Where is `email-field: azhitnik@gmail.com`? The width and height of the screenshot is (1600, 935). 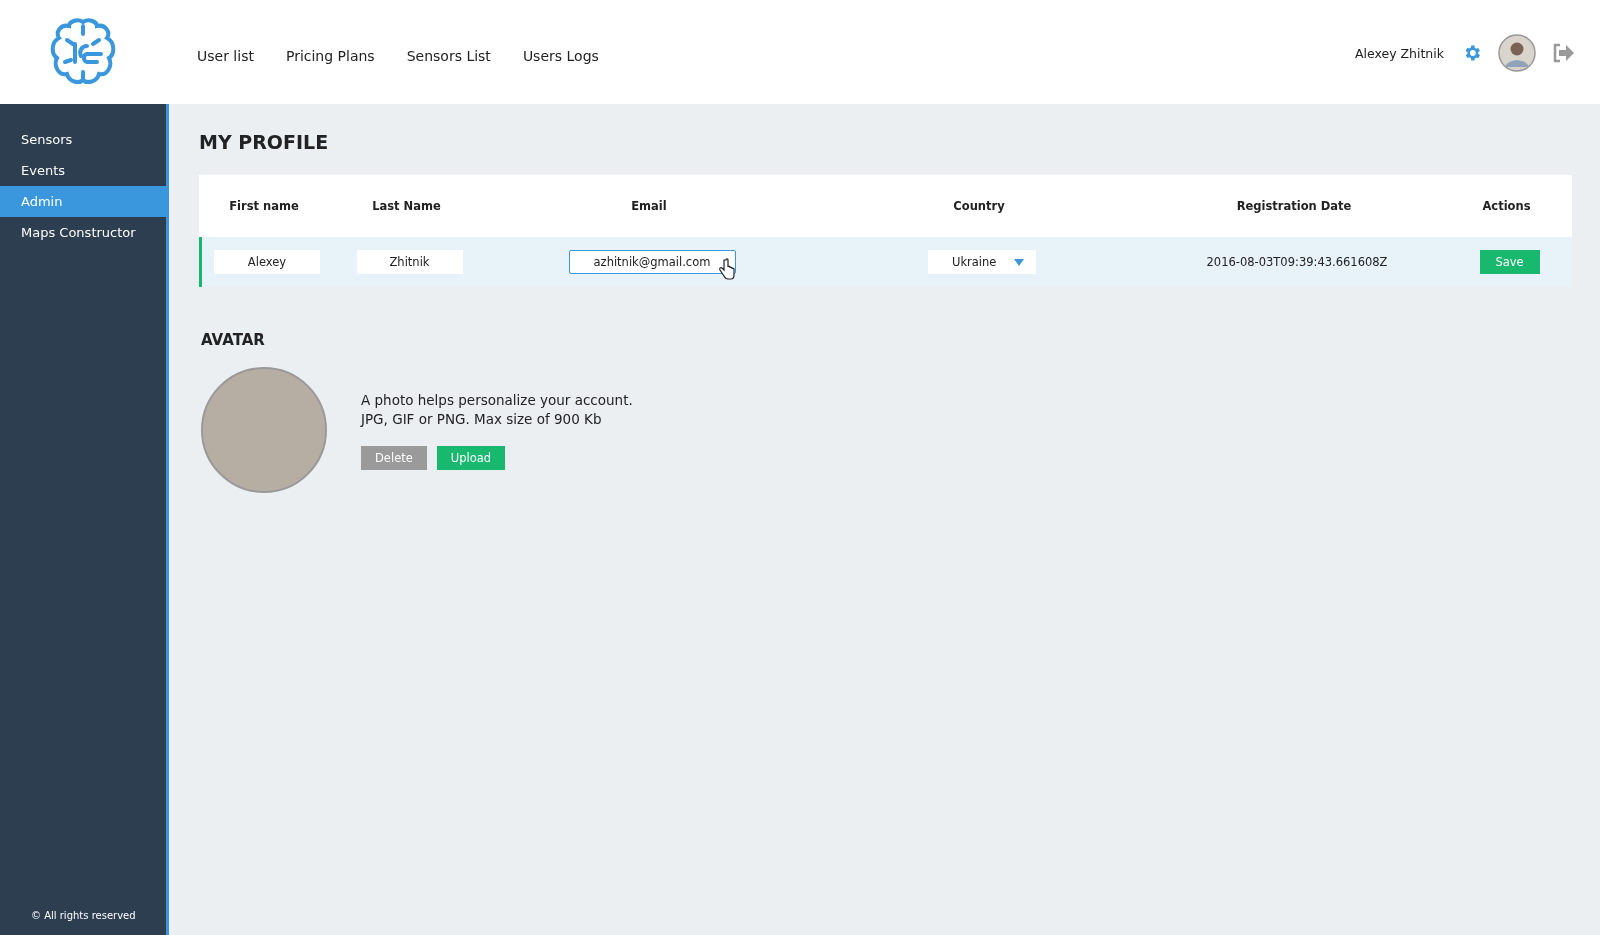 email-field: azhitnik@gmail.com is located at coordinates (652, 262).